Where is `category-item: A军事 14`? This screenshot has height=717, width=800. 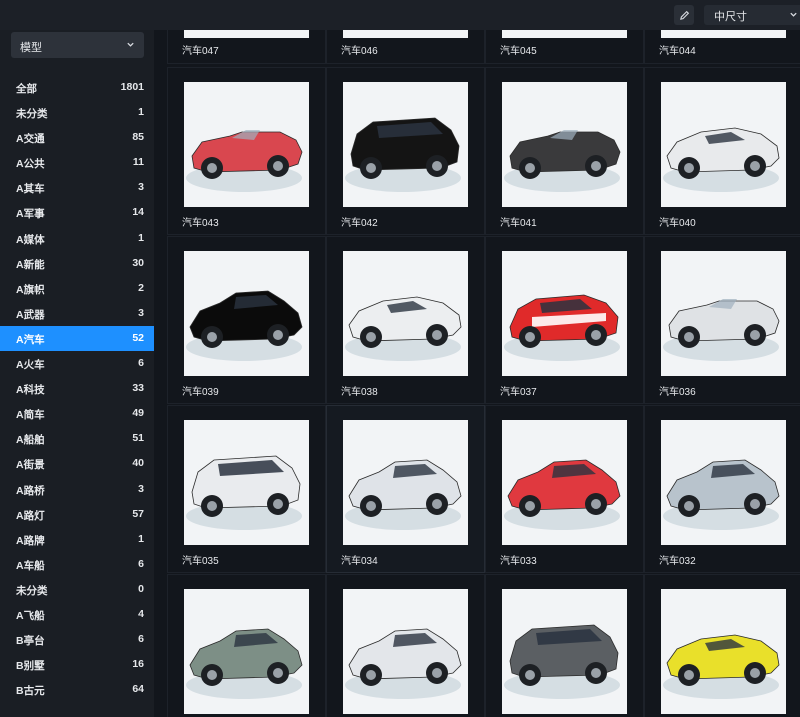 category-item: A军事 14 is located at coordinates (77, 212).